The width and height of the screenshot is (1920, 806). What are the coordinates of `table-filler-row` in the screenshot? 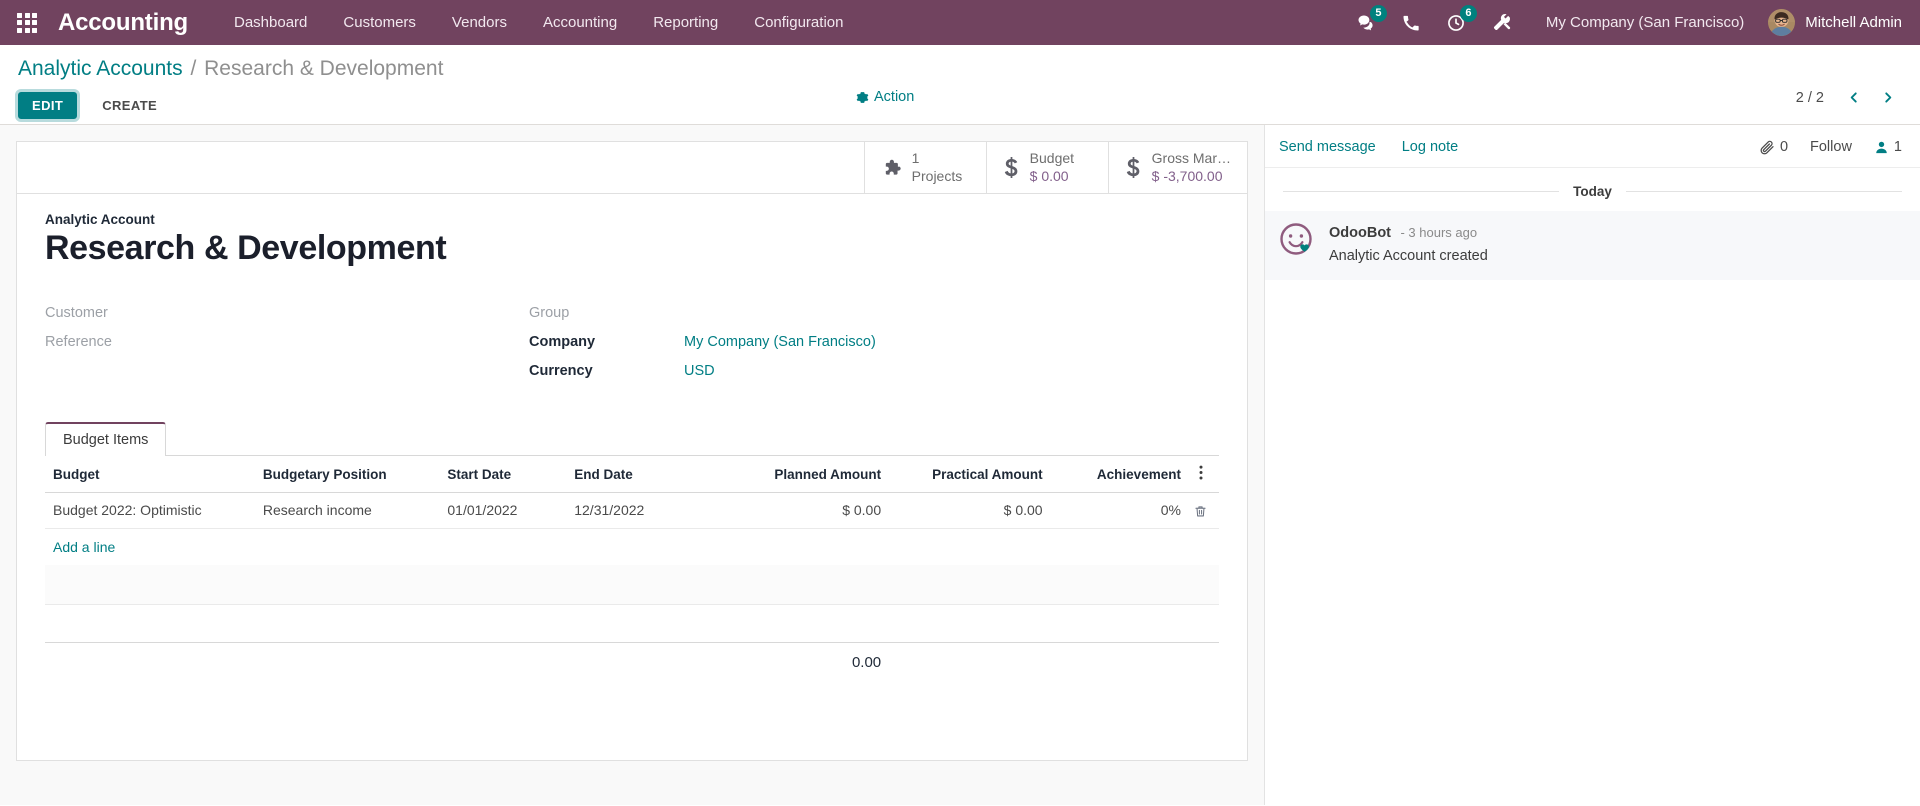 It's located at (632, 585).